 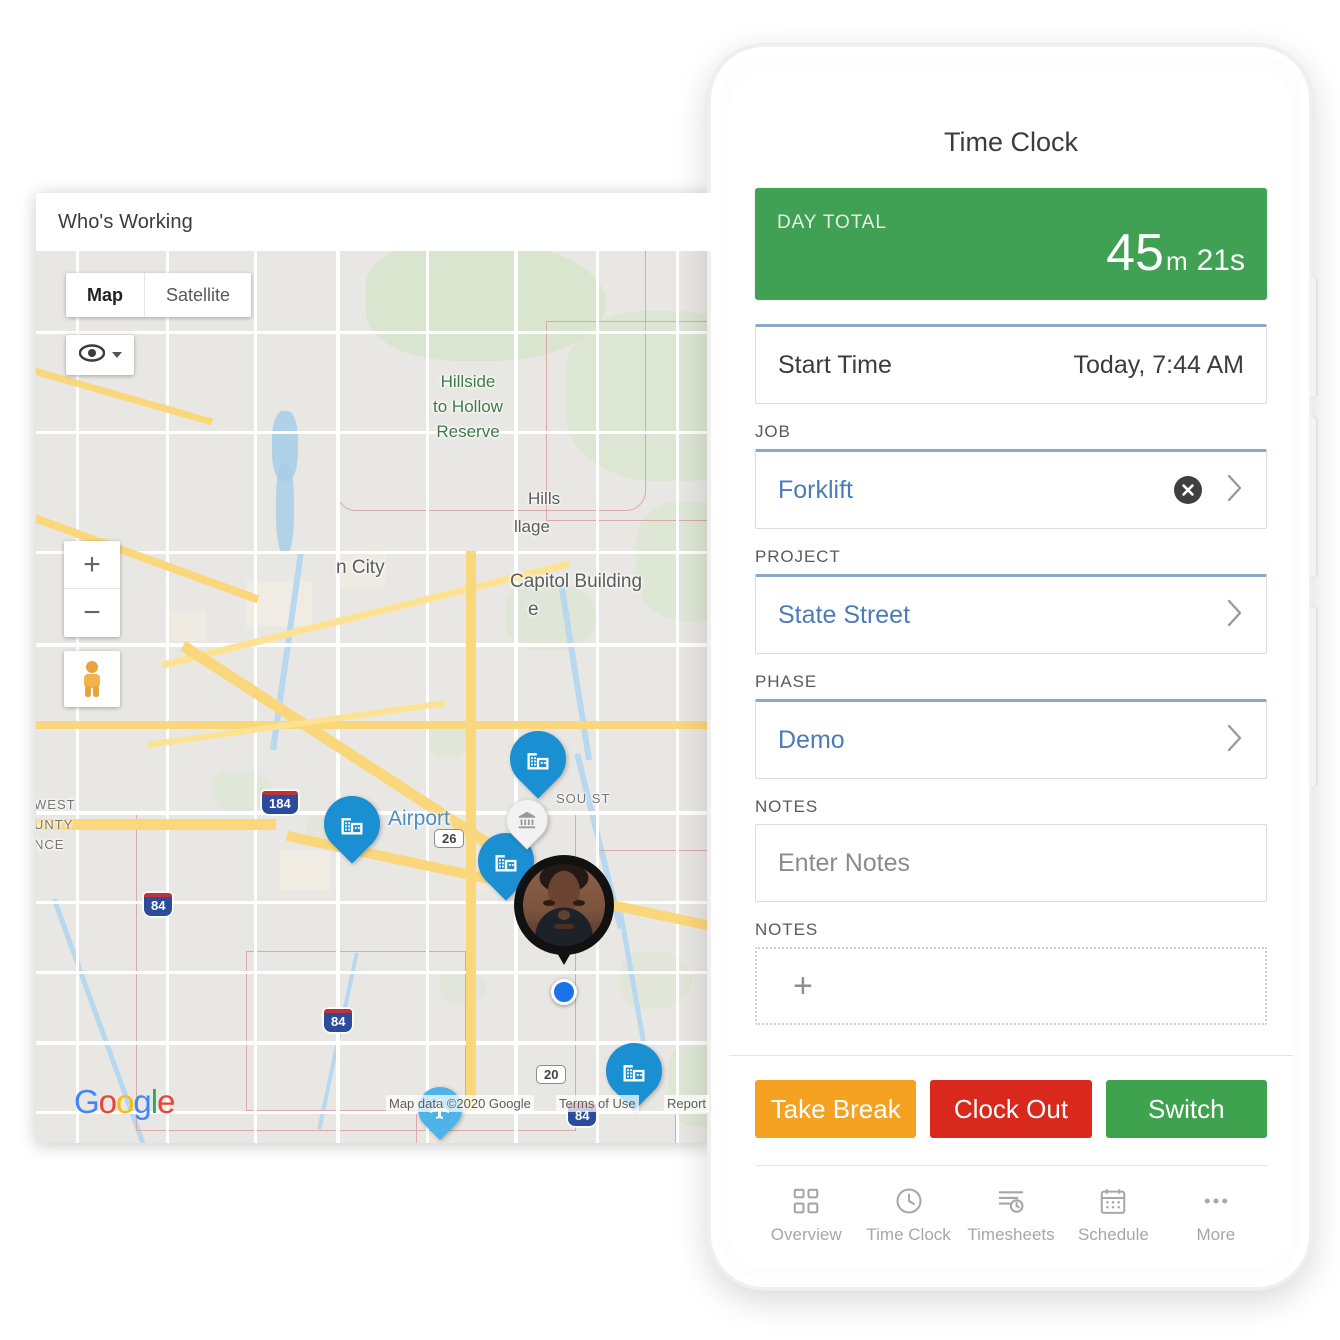 I want to click on day-total-minutes: 45, so click(x=1135, y=253).